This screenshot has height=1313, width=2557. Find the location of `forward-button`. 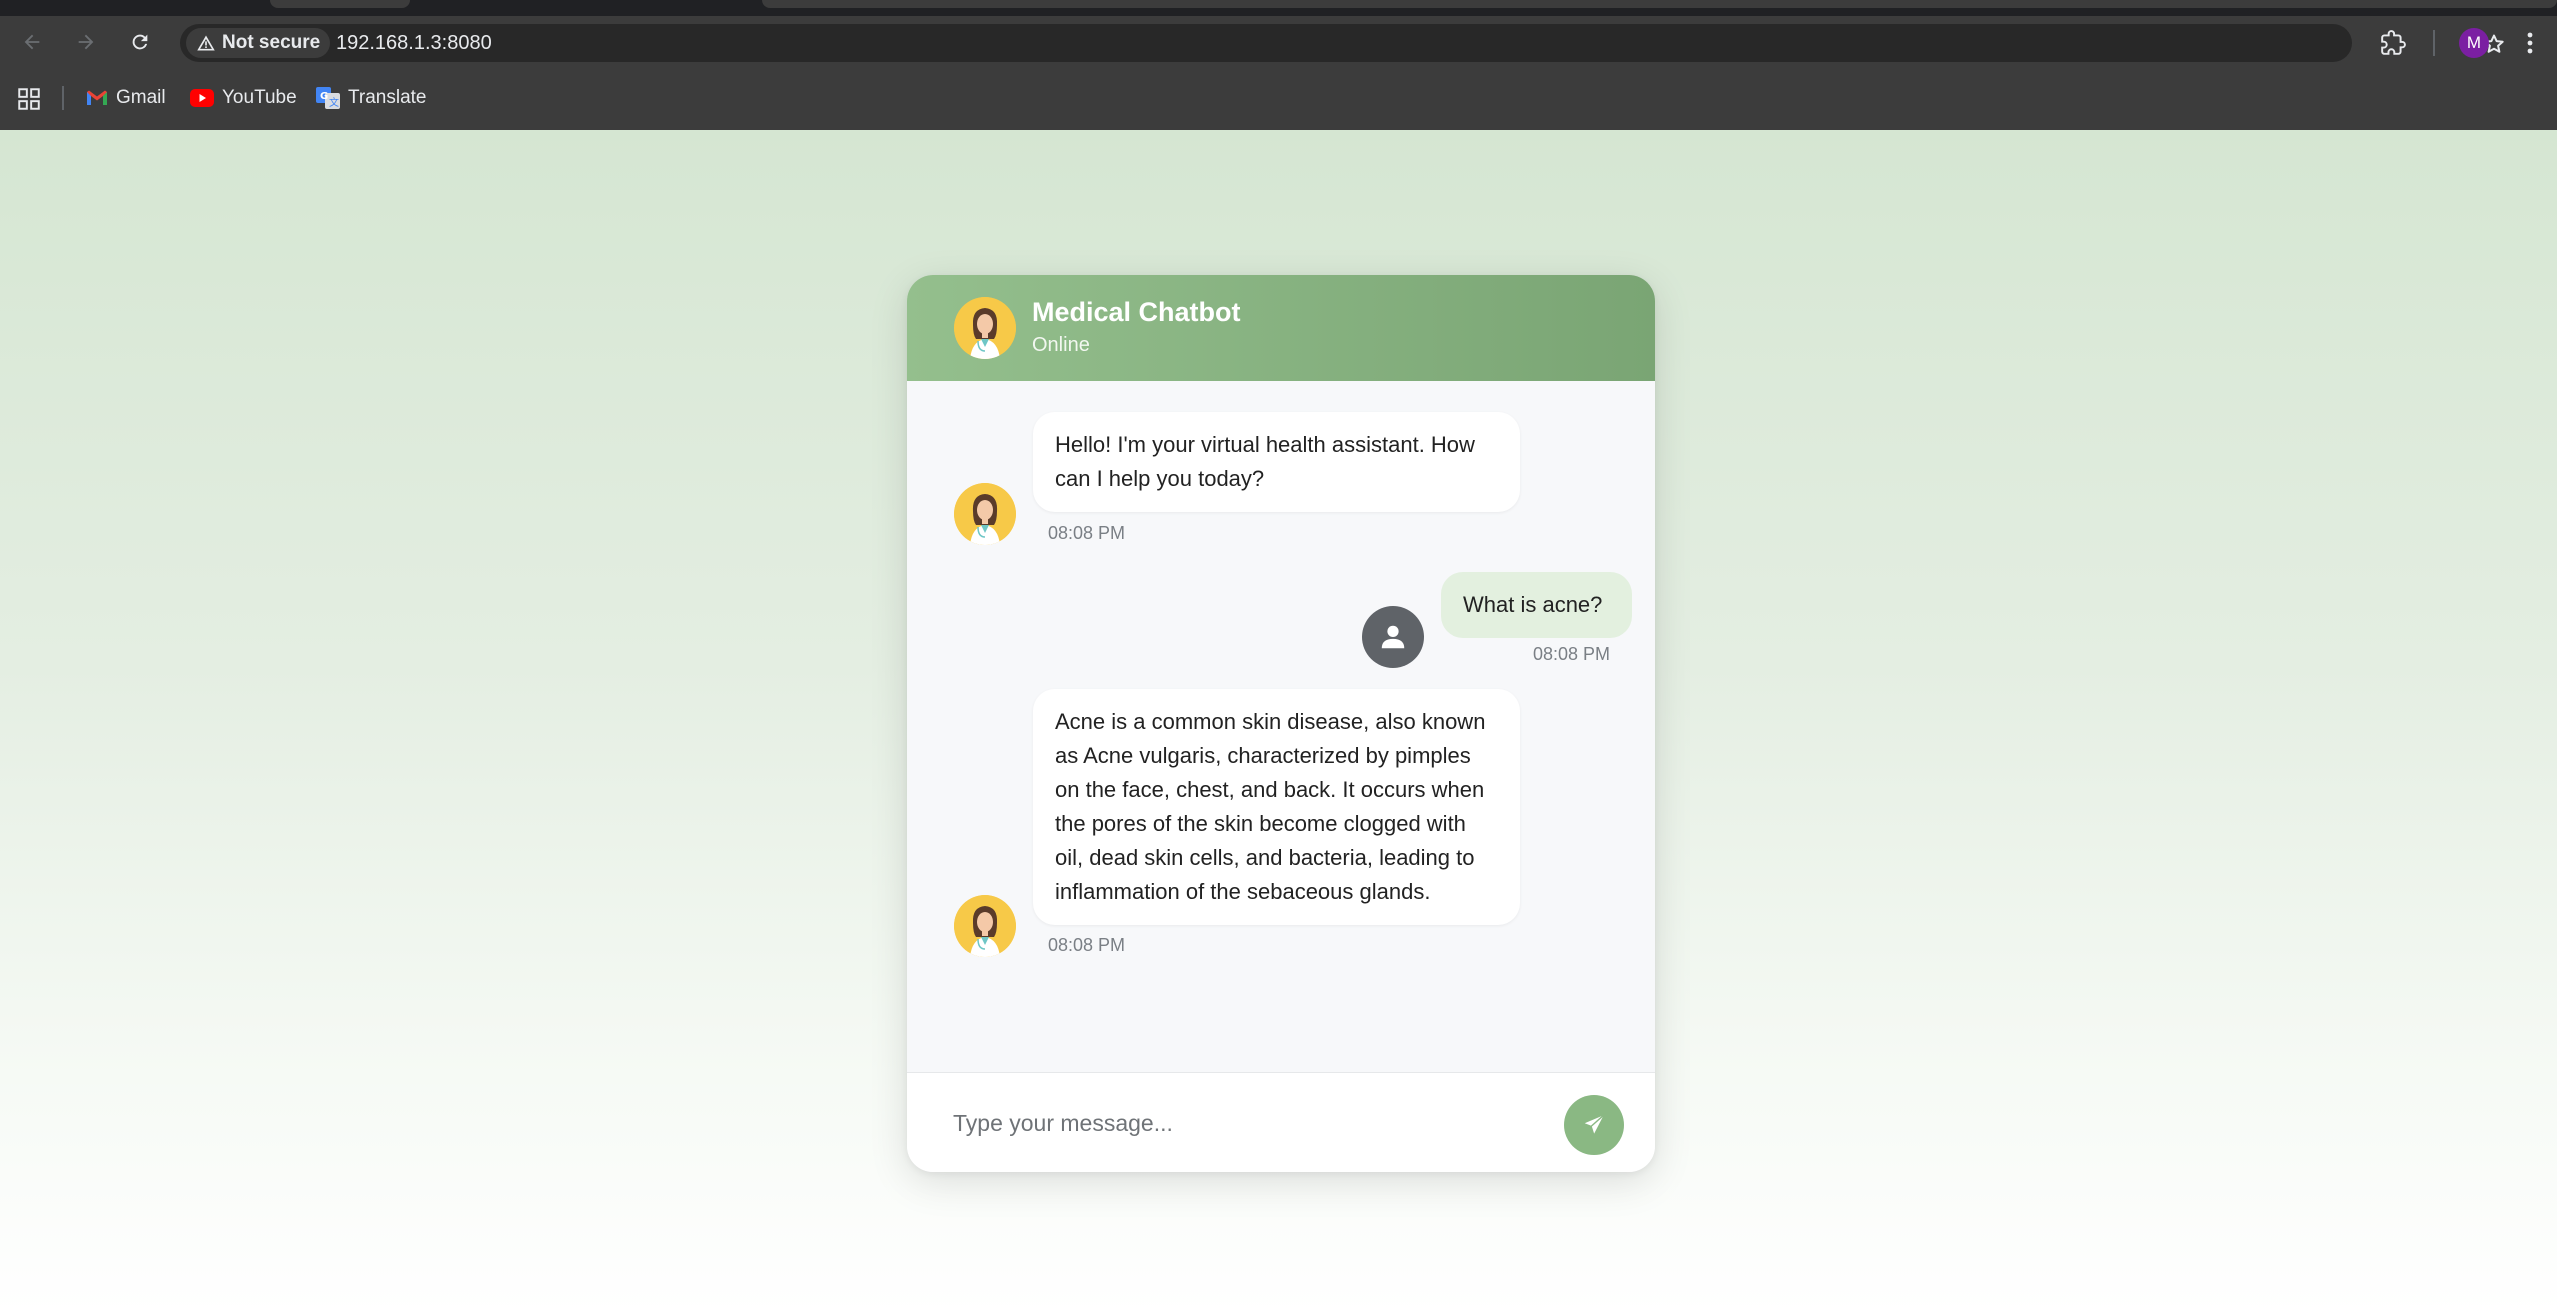

forward-button is located at coordinates (86, 42).